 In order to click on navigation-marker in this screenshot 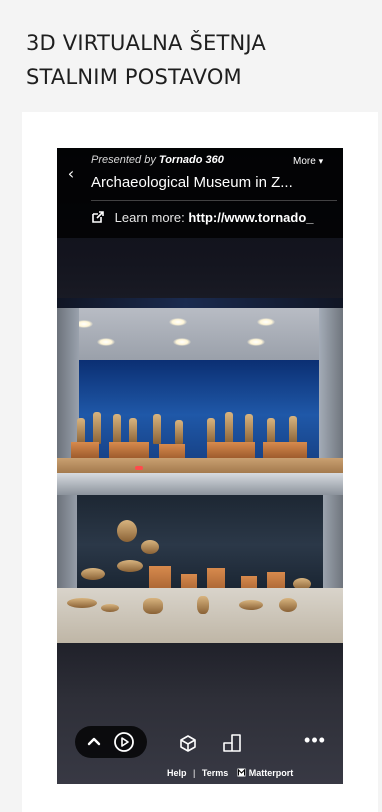, I will do `click(139, 468)`.